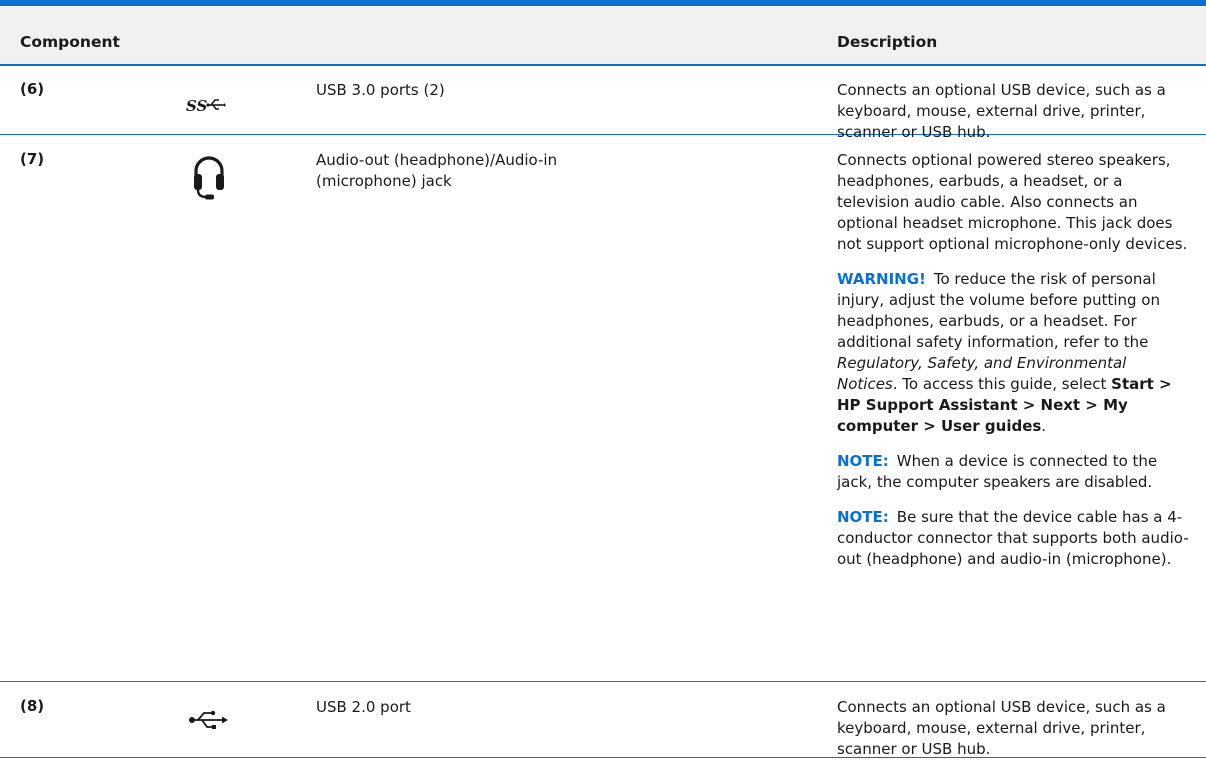  I want to click on row-number: (7), so click(32, 159).